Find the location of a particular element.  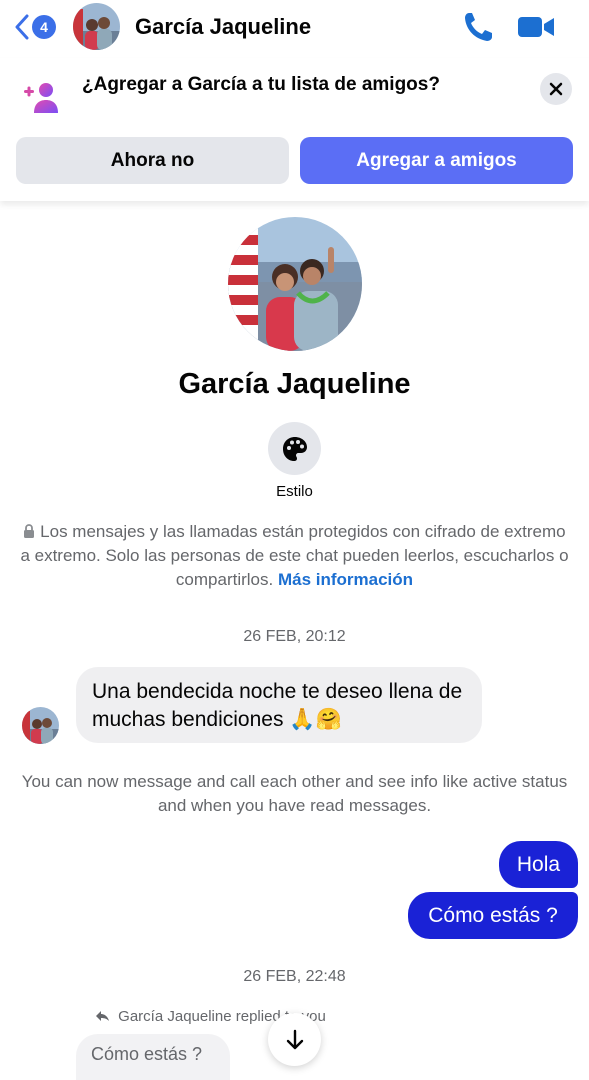

close-icon is located at coordinates (556, 89).